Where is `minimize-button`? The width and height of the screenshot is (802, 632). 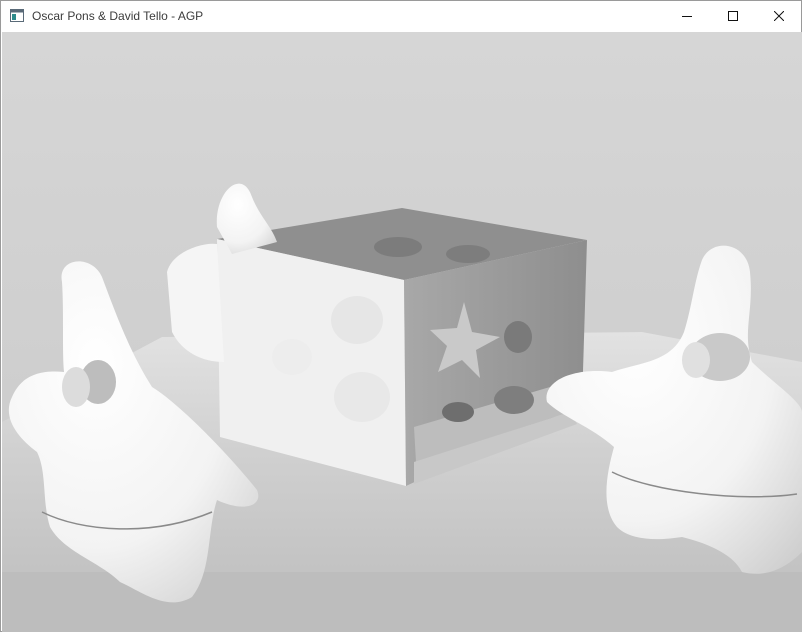 minimize-button is located at coordinates (687, 16).